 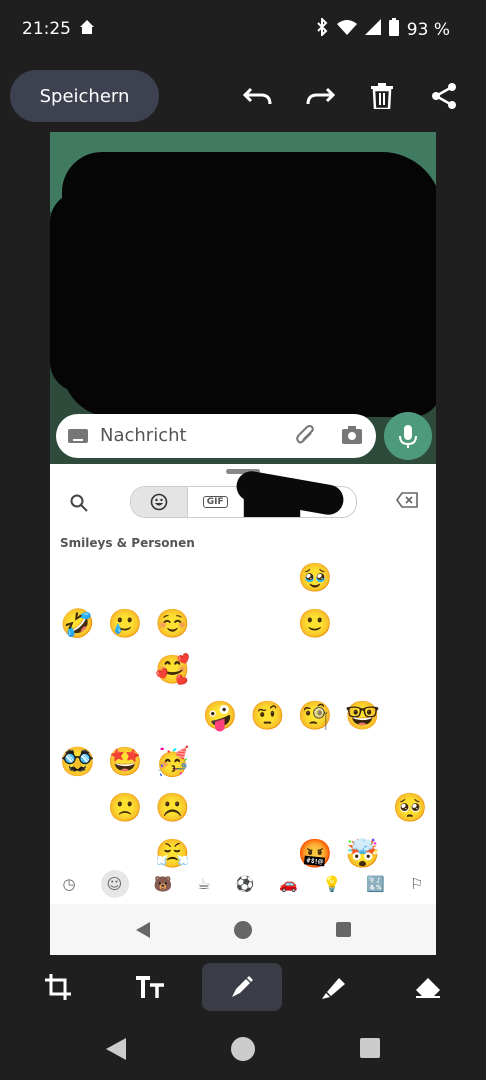 I want to click on sport-icon: ⚽, so click(x=245, y=884).